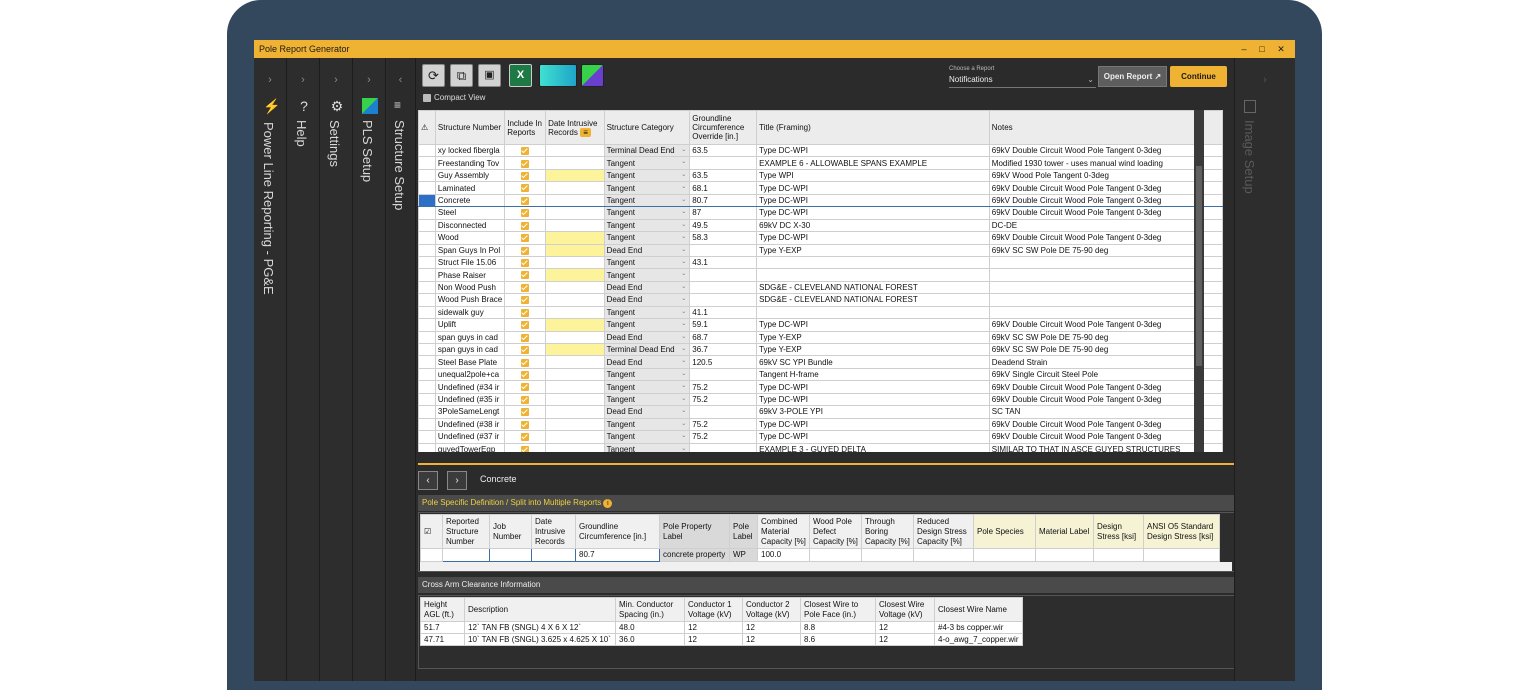 This screenshot has width=1536, height=690. Describe the element at coordinates (694, 555) in the screenshot. I see `pole-cell: concrete property` at that location.